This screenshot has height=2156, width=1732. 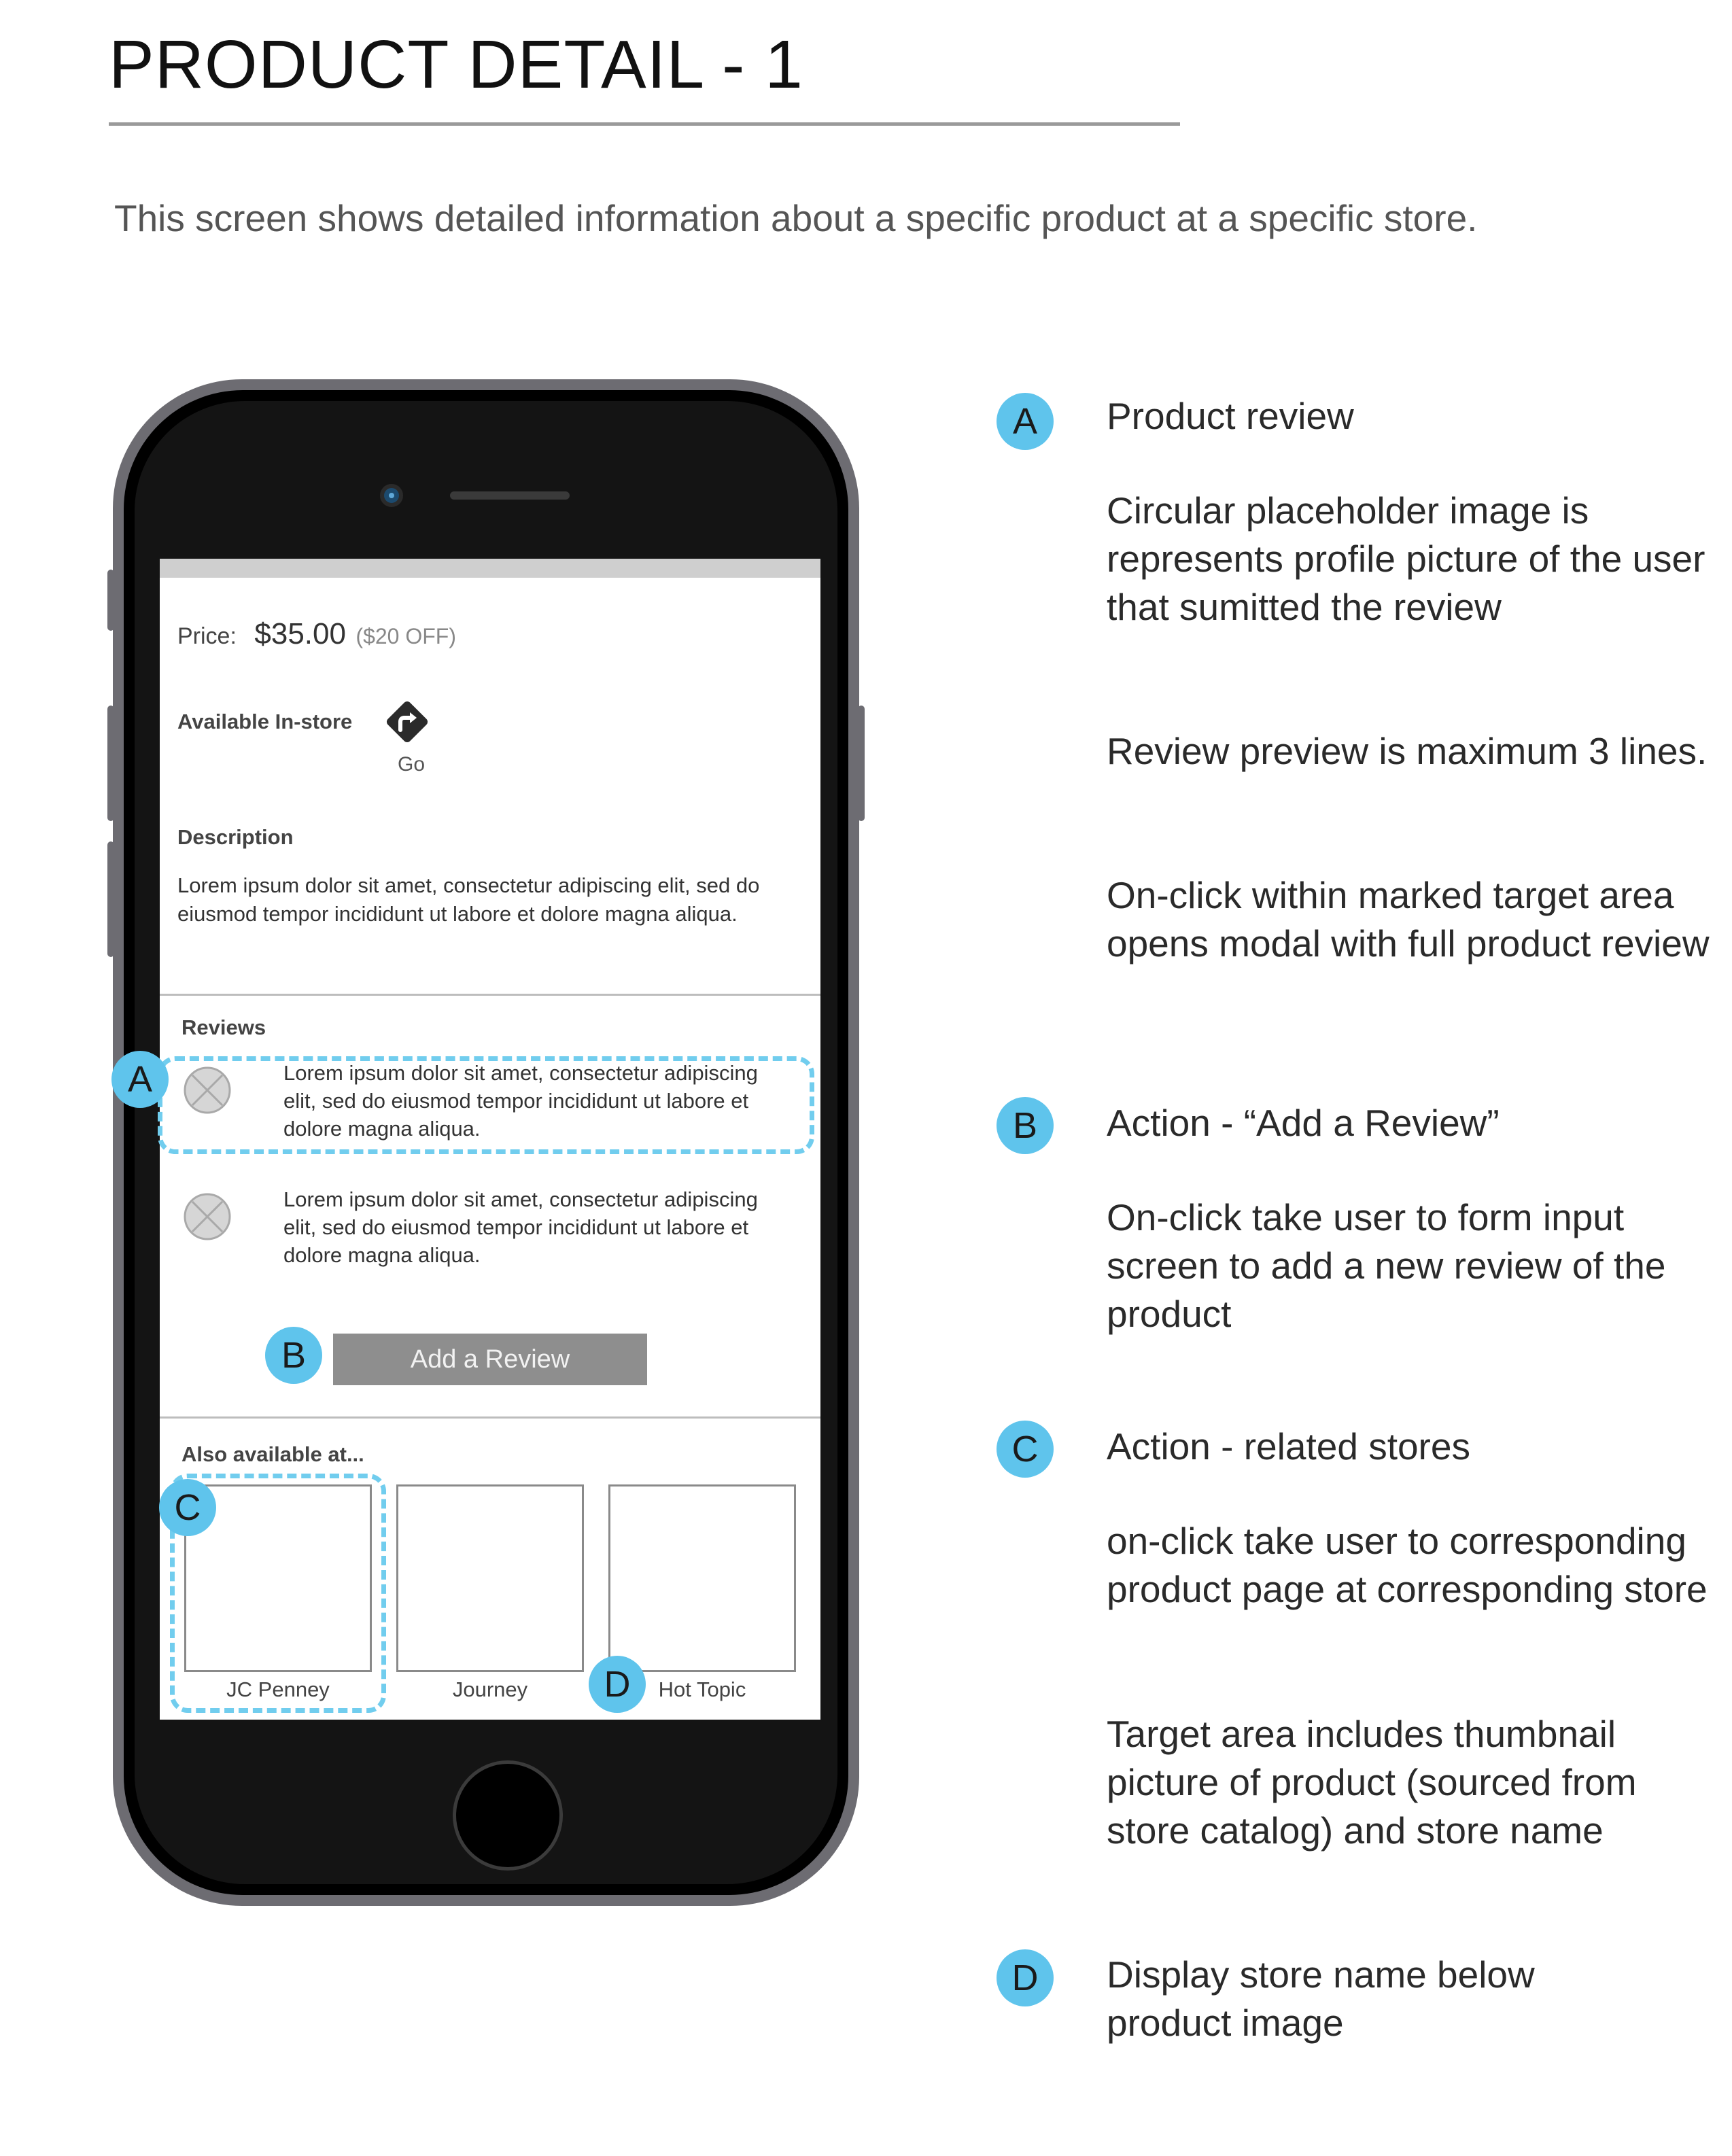 I want to click on go-label: Go, so click(x=412, y=764).